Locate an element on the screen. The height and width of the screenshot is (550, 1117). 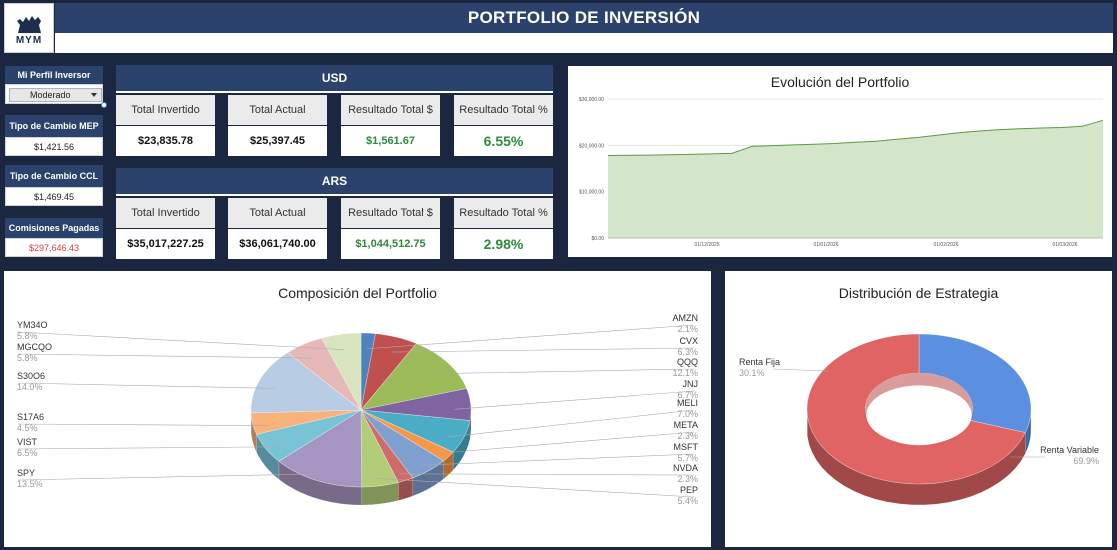
leader-line-meli is located at coordinates (571, 423).